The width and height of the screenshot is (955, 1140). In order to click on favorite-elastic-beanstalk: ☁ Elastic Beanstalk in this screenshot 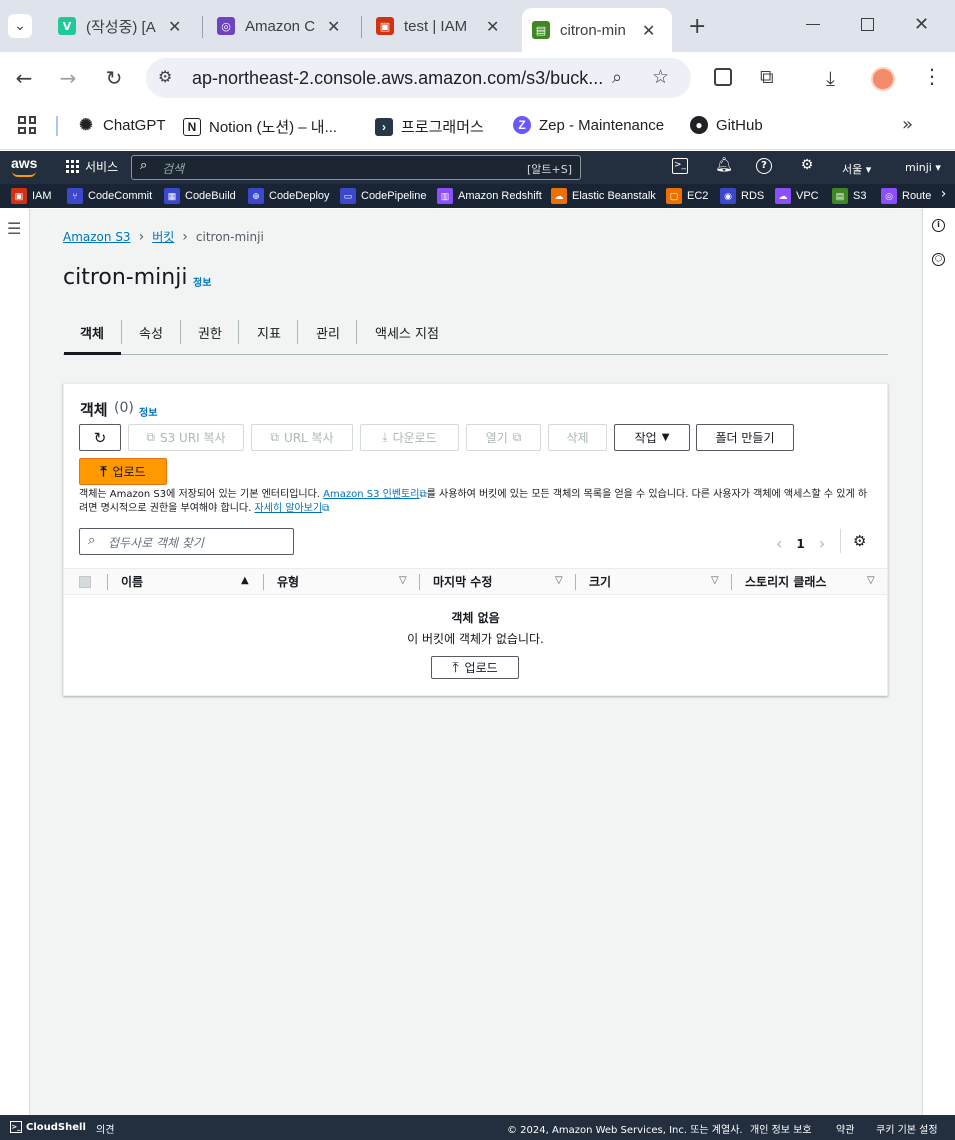, I will do `click(603, 196)`.